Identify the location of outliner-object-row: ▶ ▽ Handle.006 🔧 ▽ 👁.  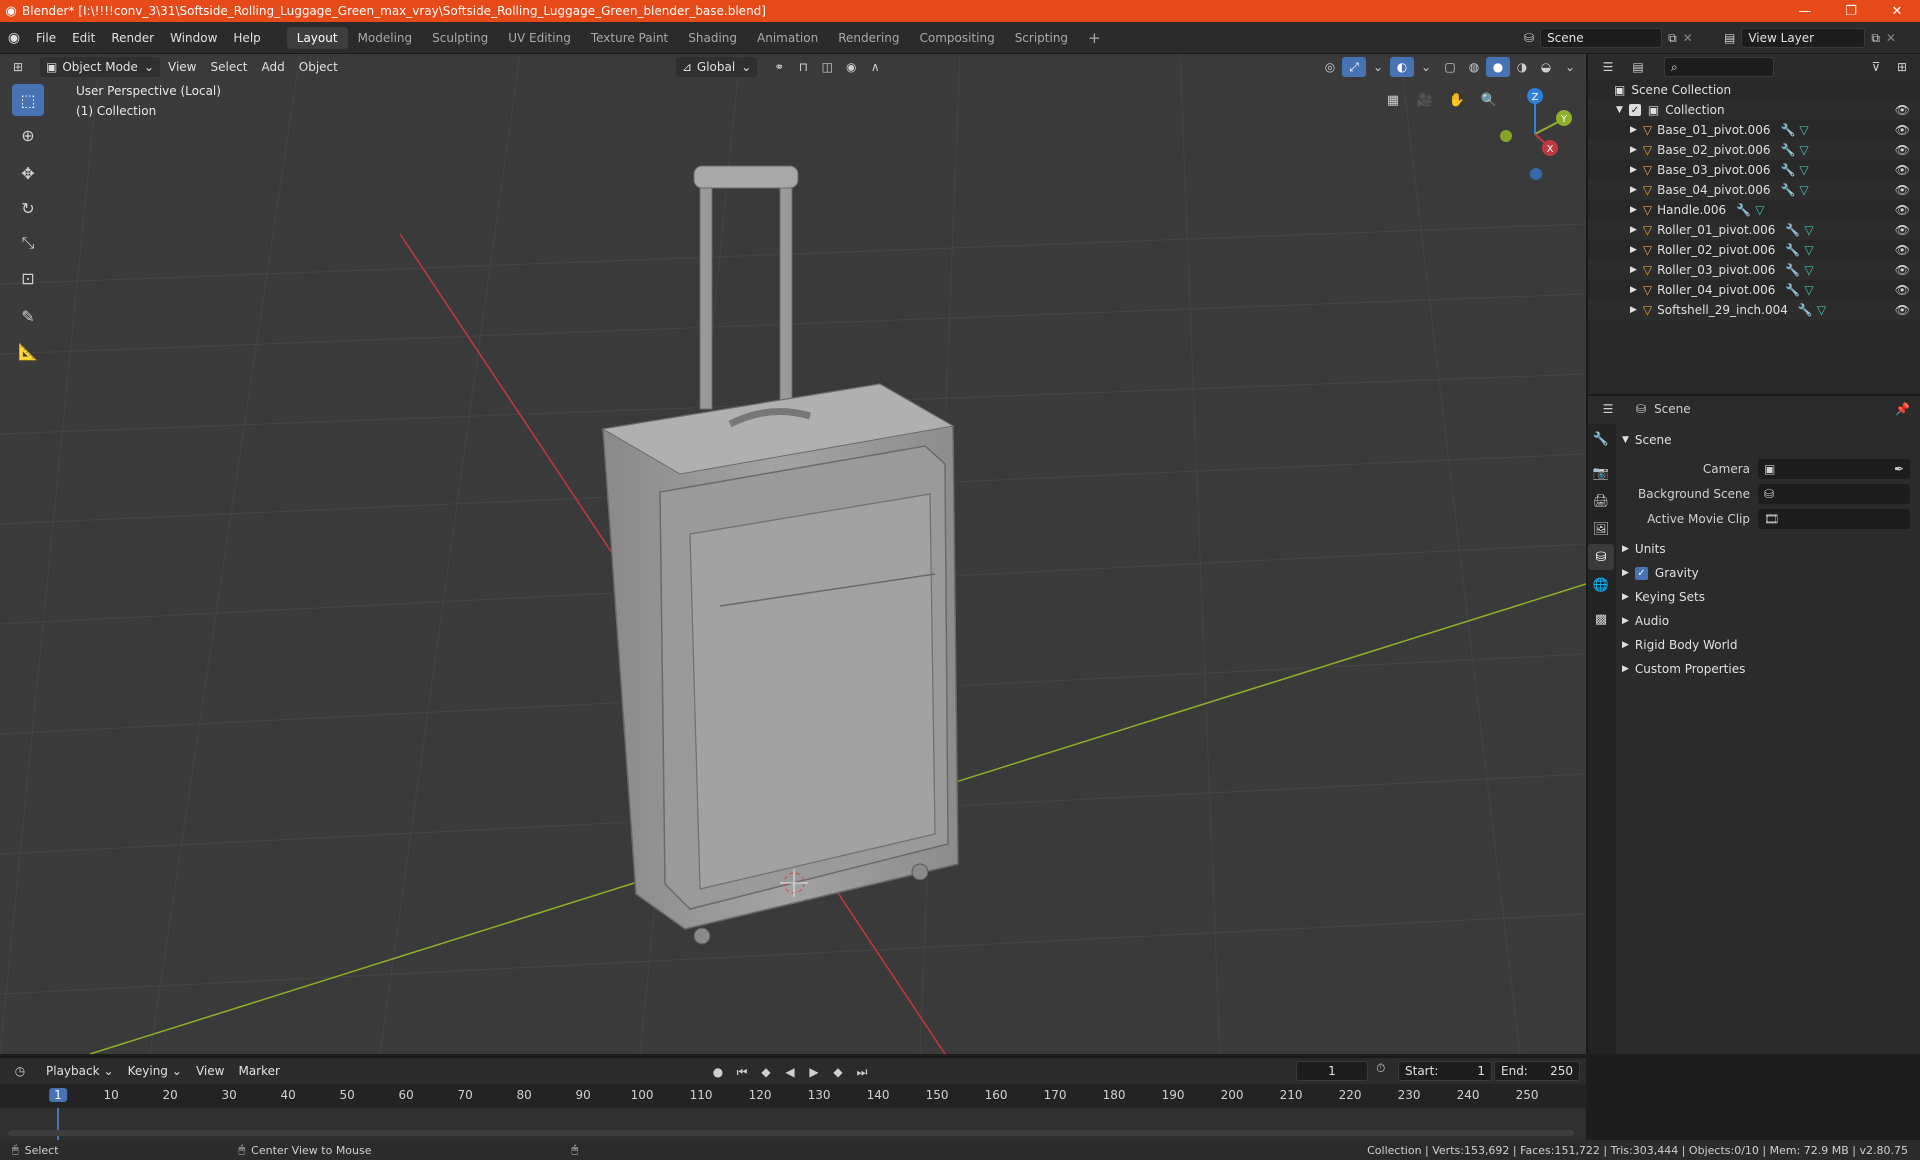
(1754, 210).